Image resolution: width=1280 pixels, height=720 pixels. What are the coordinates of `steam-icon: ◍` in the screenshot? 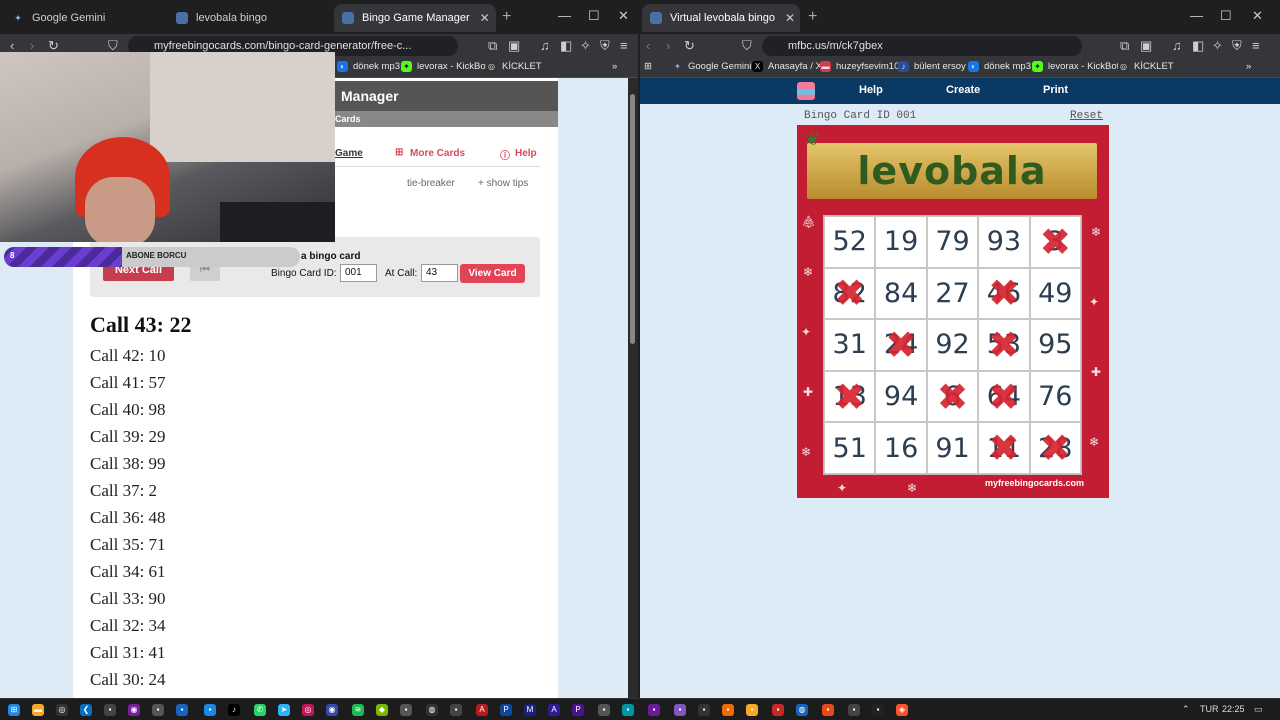 It's located at (802, 710).